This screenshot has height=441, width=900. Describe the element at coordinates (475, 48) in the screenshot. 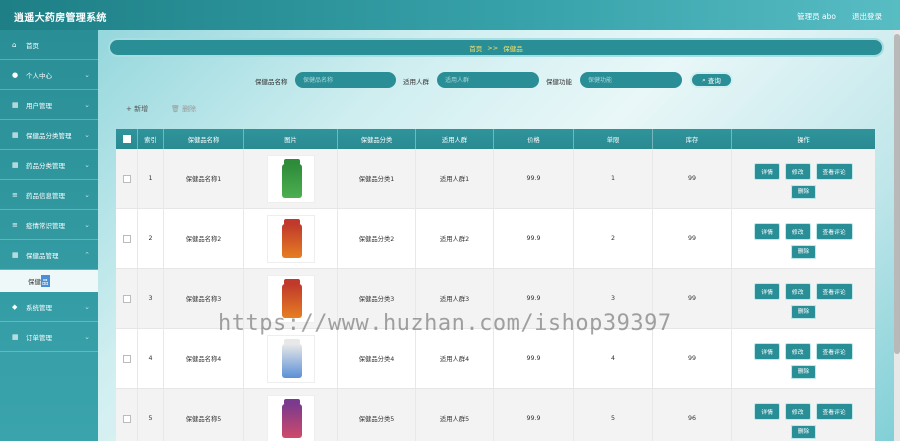

I see `breadcrumb-home: 首页` at that location.